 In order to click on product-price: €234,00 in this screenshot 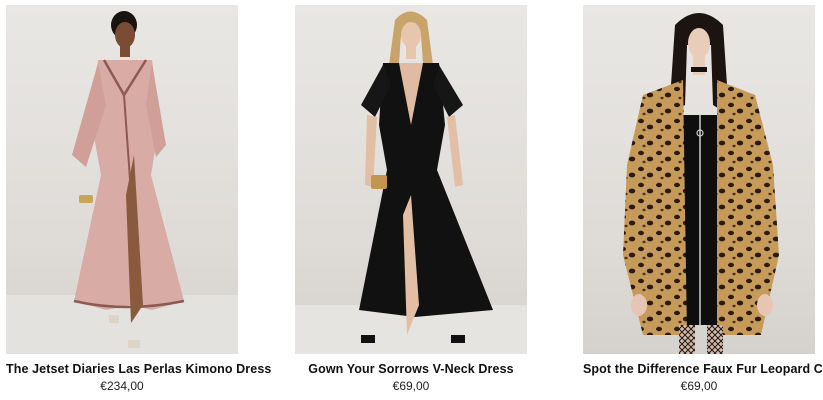, I will do `click(122, 386)`.